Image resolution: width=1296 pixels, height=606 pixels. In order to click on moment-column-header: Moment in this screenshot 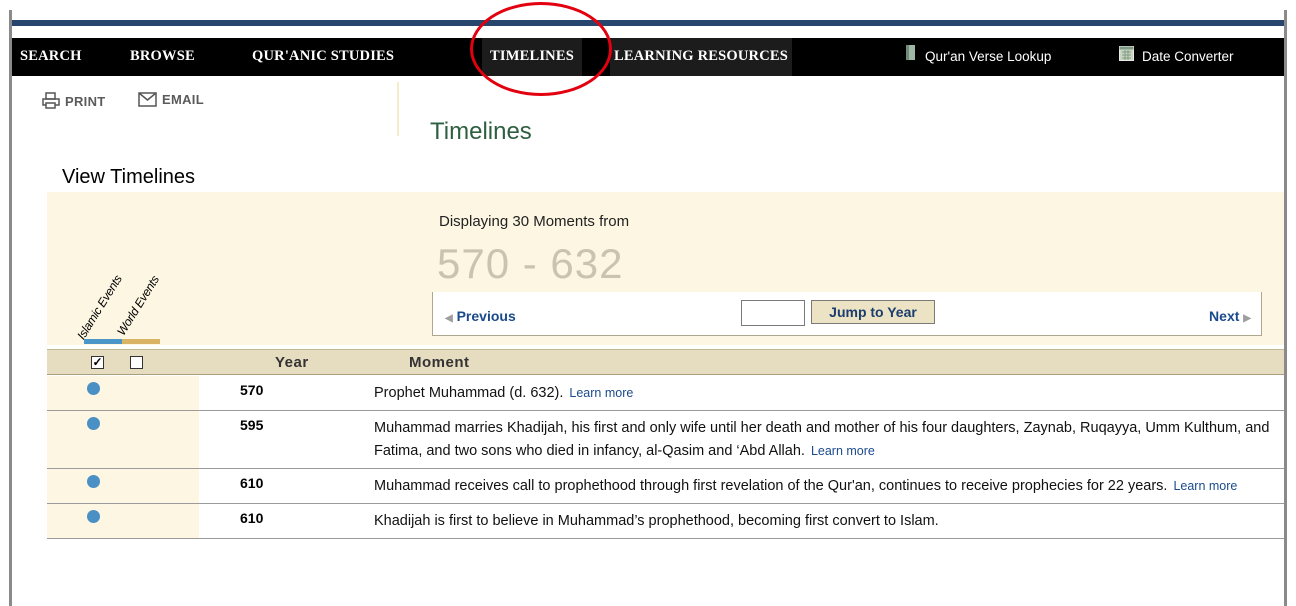, I will do `click(439, 362)`.